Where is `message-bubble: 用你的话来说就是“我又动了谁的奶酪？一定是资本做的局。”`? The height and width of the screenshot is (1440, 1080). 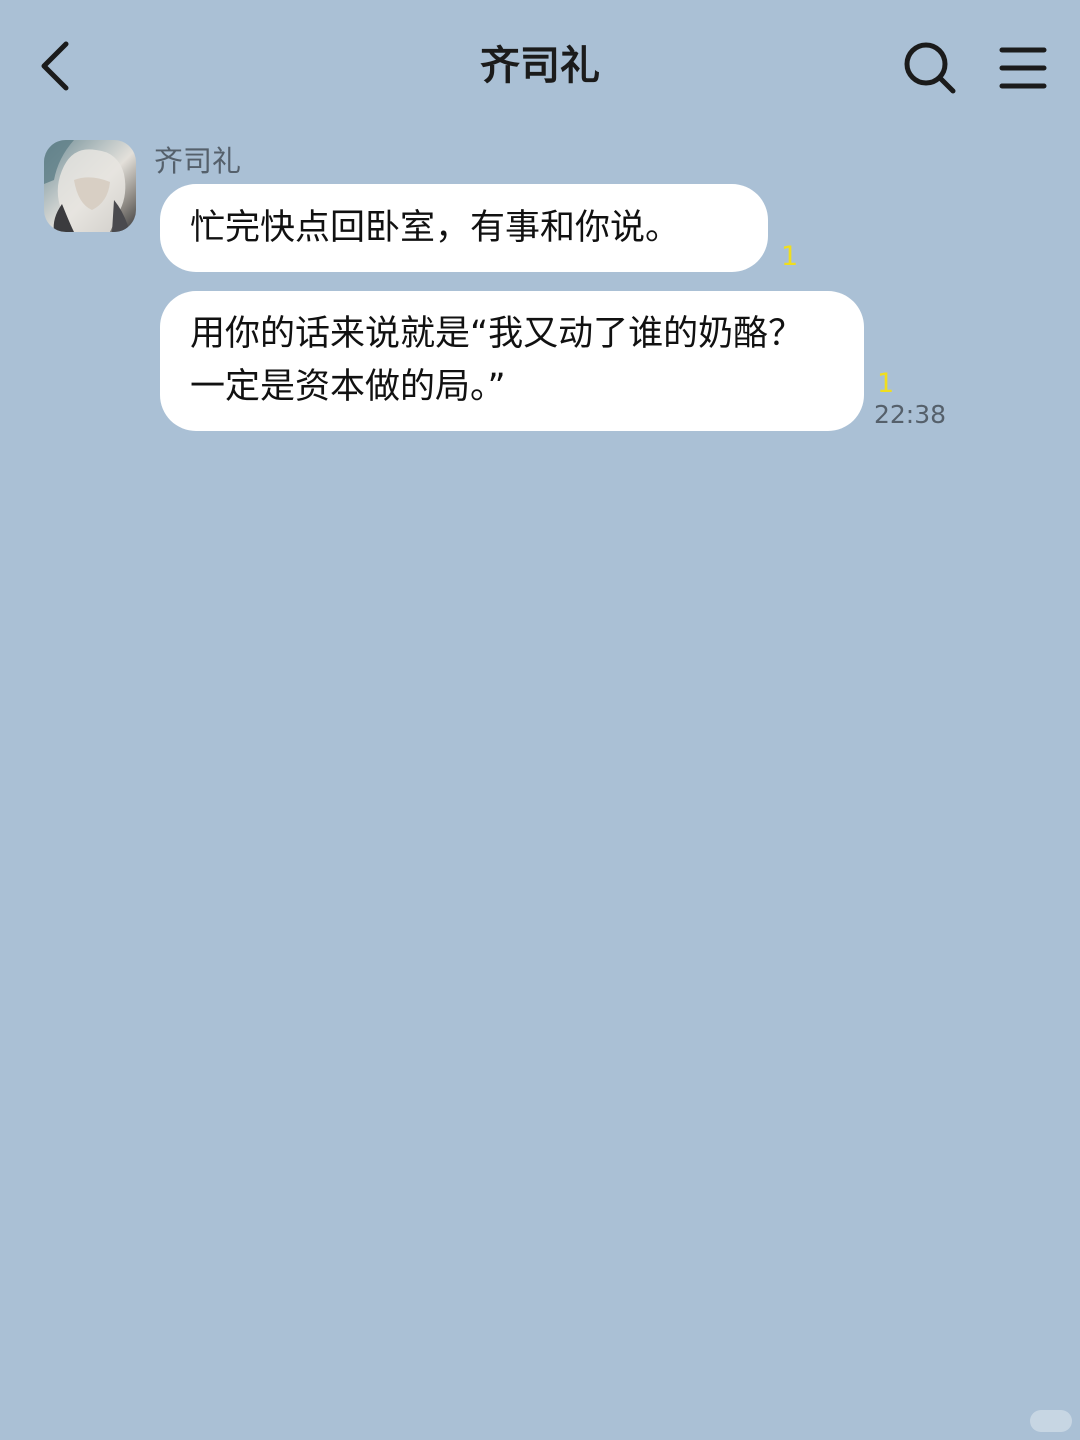 message-bubble: 用你的话来说就是“我又动了谁的奶酪？一定是资本做的局。” is located at coordinates (512, 361).